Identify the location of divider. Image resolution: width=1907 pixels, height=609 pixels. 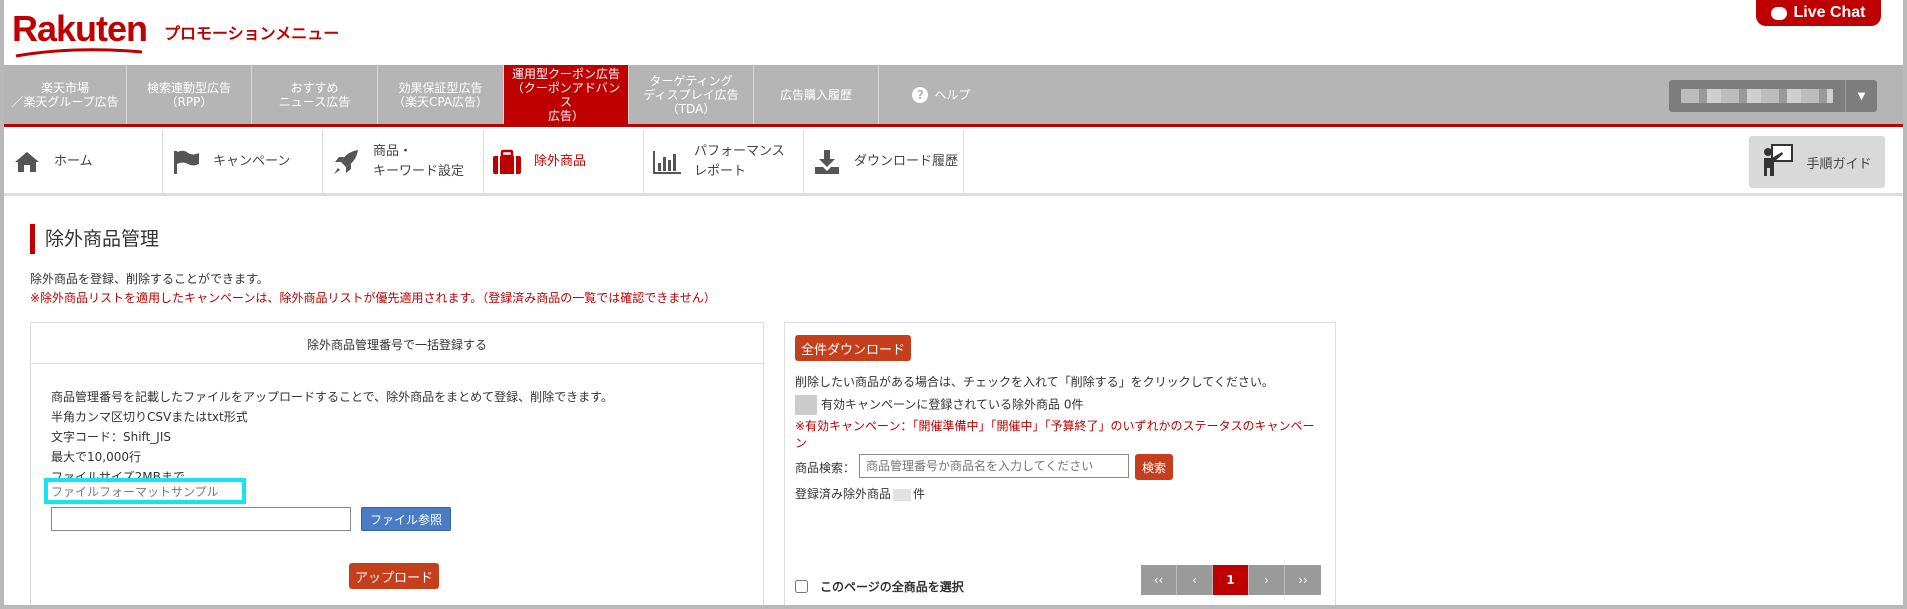
(397, 363).